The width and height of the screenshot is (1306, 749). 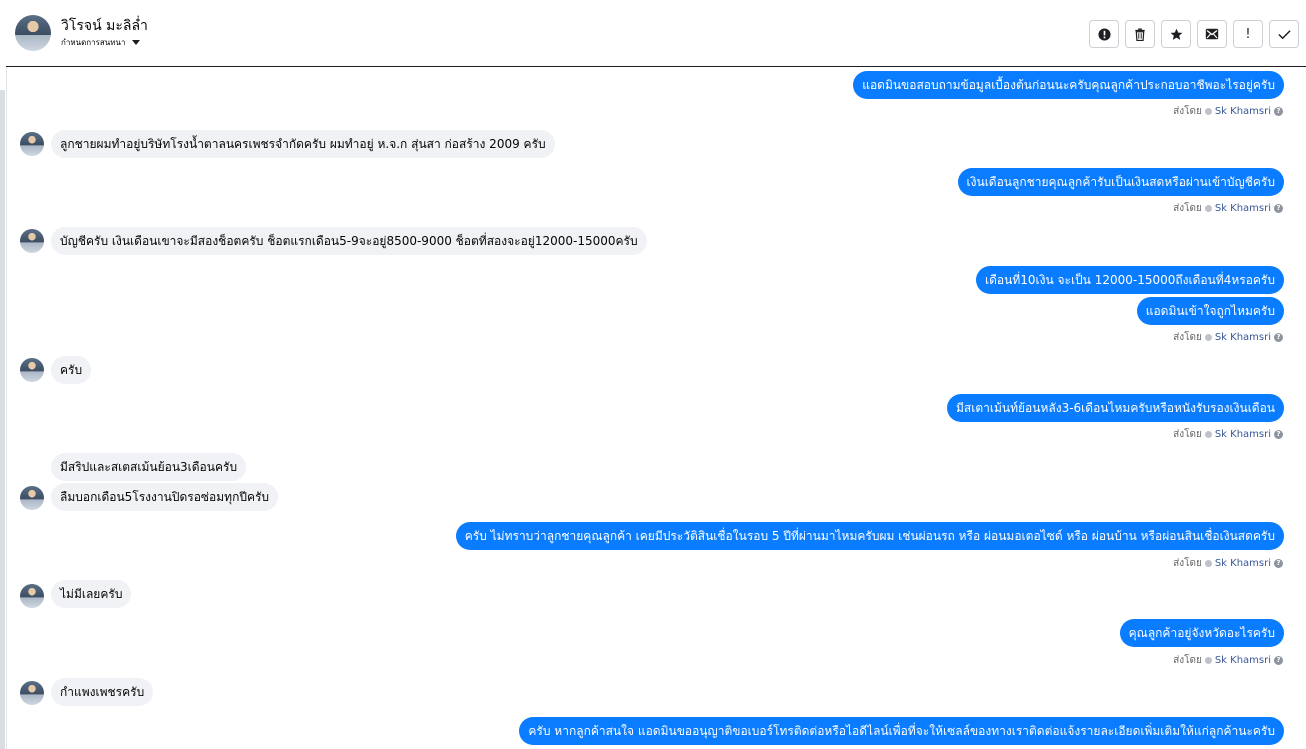 What do you see at coordinates (71, 370) in the screenshot?
I see `incoming-message: ครับ` at bounding box center [71, 370].